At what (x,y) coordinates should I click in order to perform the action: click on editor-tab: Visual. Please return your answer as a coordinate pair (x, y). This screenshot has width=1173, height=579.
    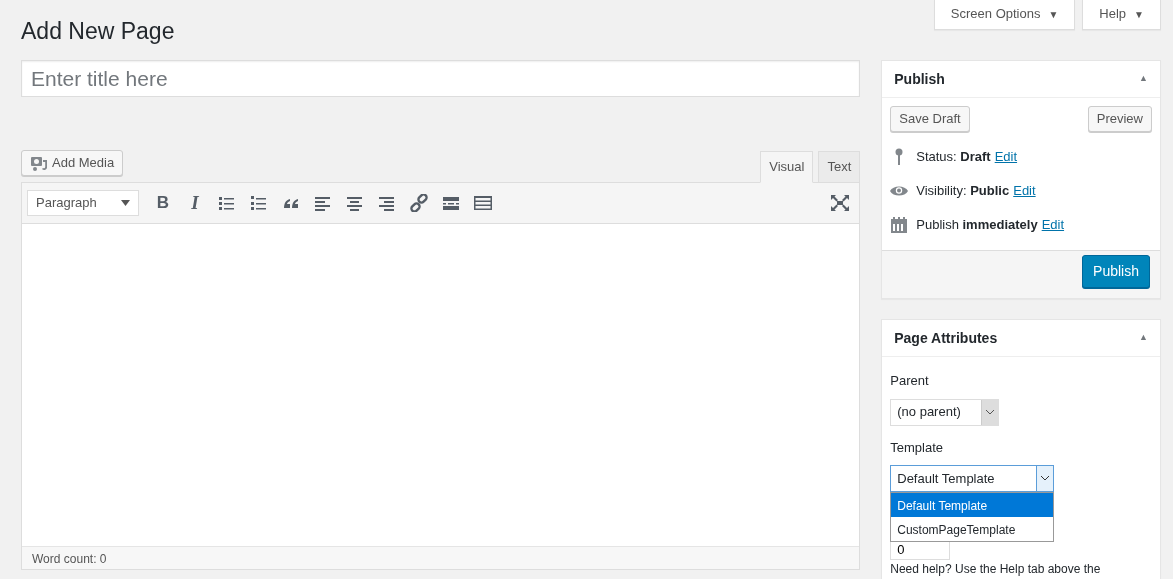
    Looking at the image, I should click on (787, 166).